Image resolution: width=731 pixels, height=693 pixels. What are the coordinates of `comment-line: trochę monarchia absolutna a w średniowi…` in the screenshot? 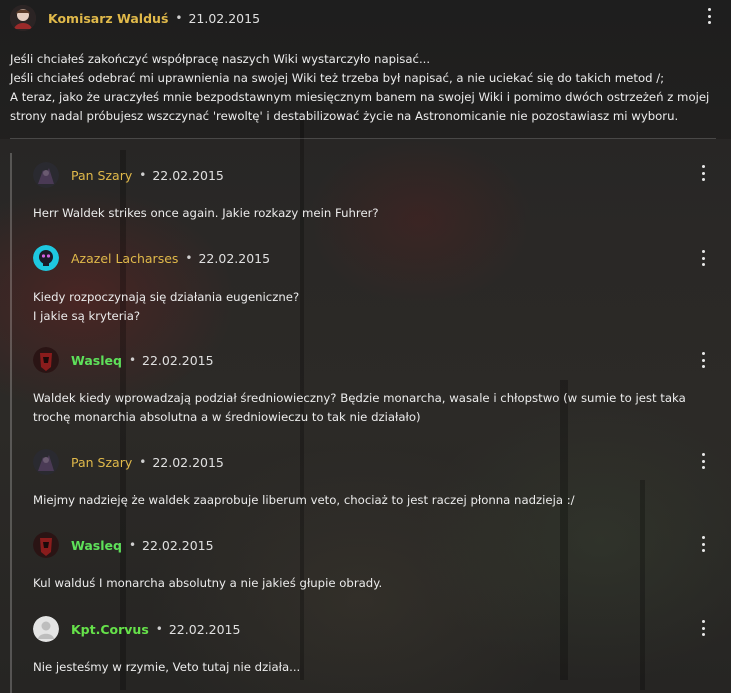 It's located at (227, 417).